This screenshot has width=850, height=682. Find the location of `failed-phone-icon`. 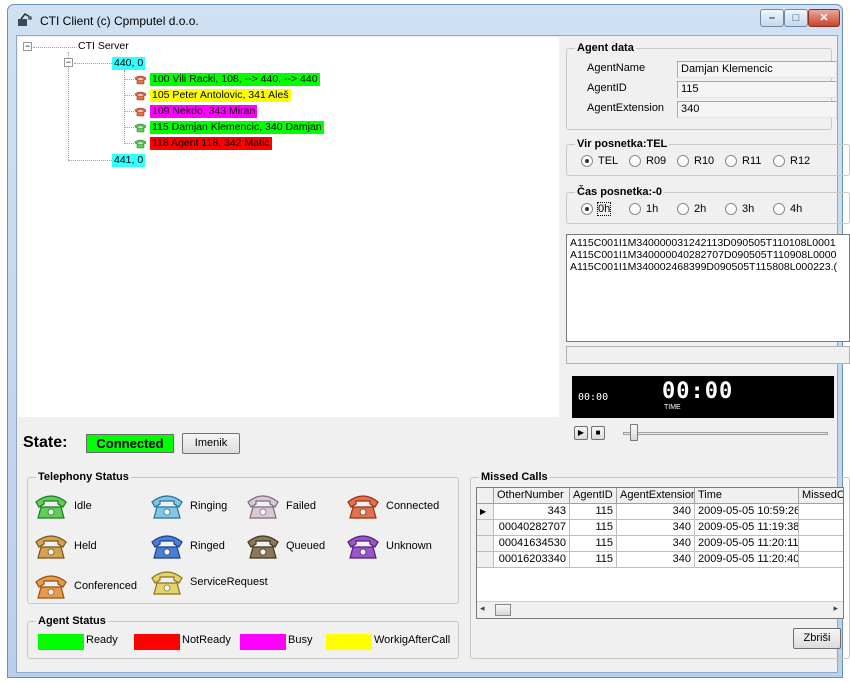

failed-phone-icon is located at coordinates (263, 507).